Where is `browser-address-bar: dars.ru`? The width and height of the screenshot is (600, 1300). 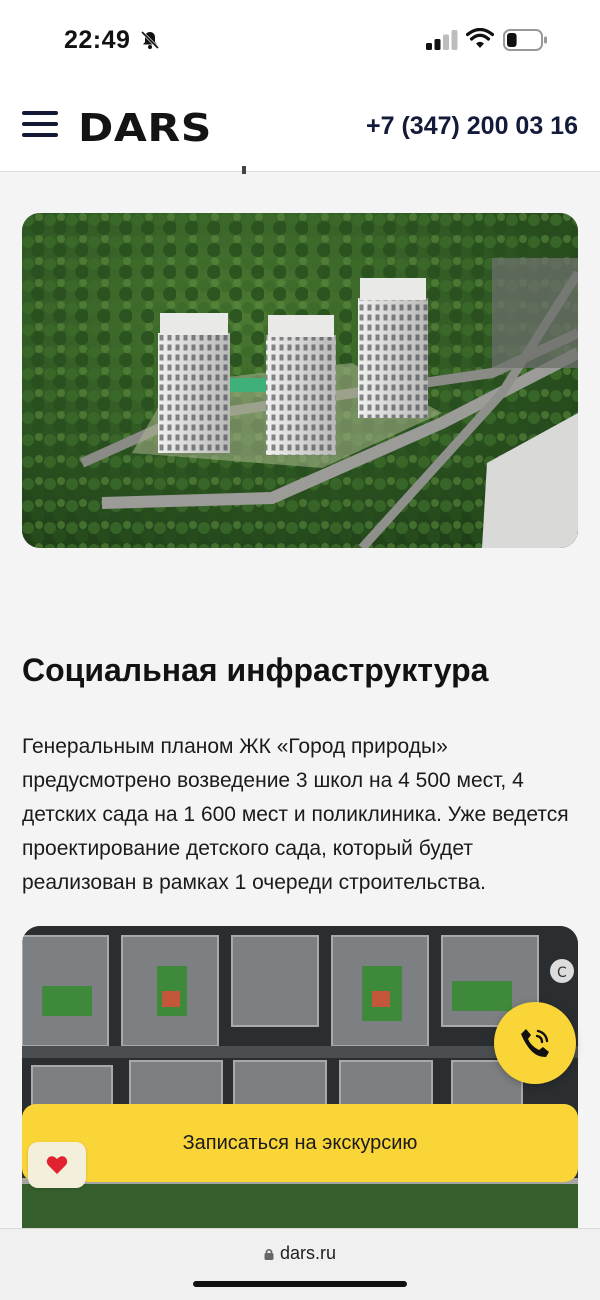
browser-address-bar: dars.ru is located at coordinates (300, 1264).